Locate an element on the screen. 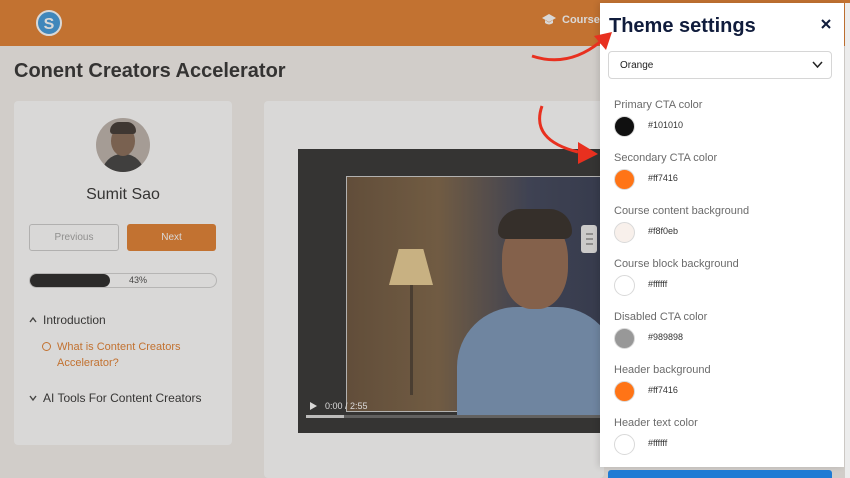 The width and height of the screenshot is (850, 478). setting-label: Disabled CTA color is located at coordinates (661, 317).